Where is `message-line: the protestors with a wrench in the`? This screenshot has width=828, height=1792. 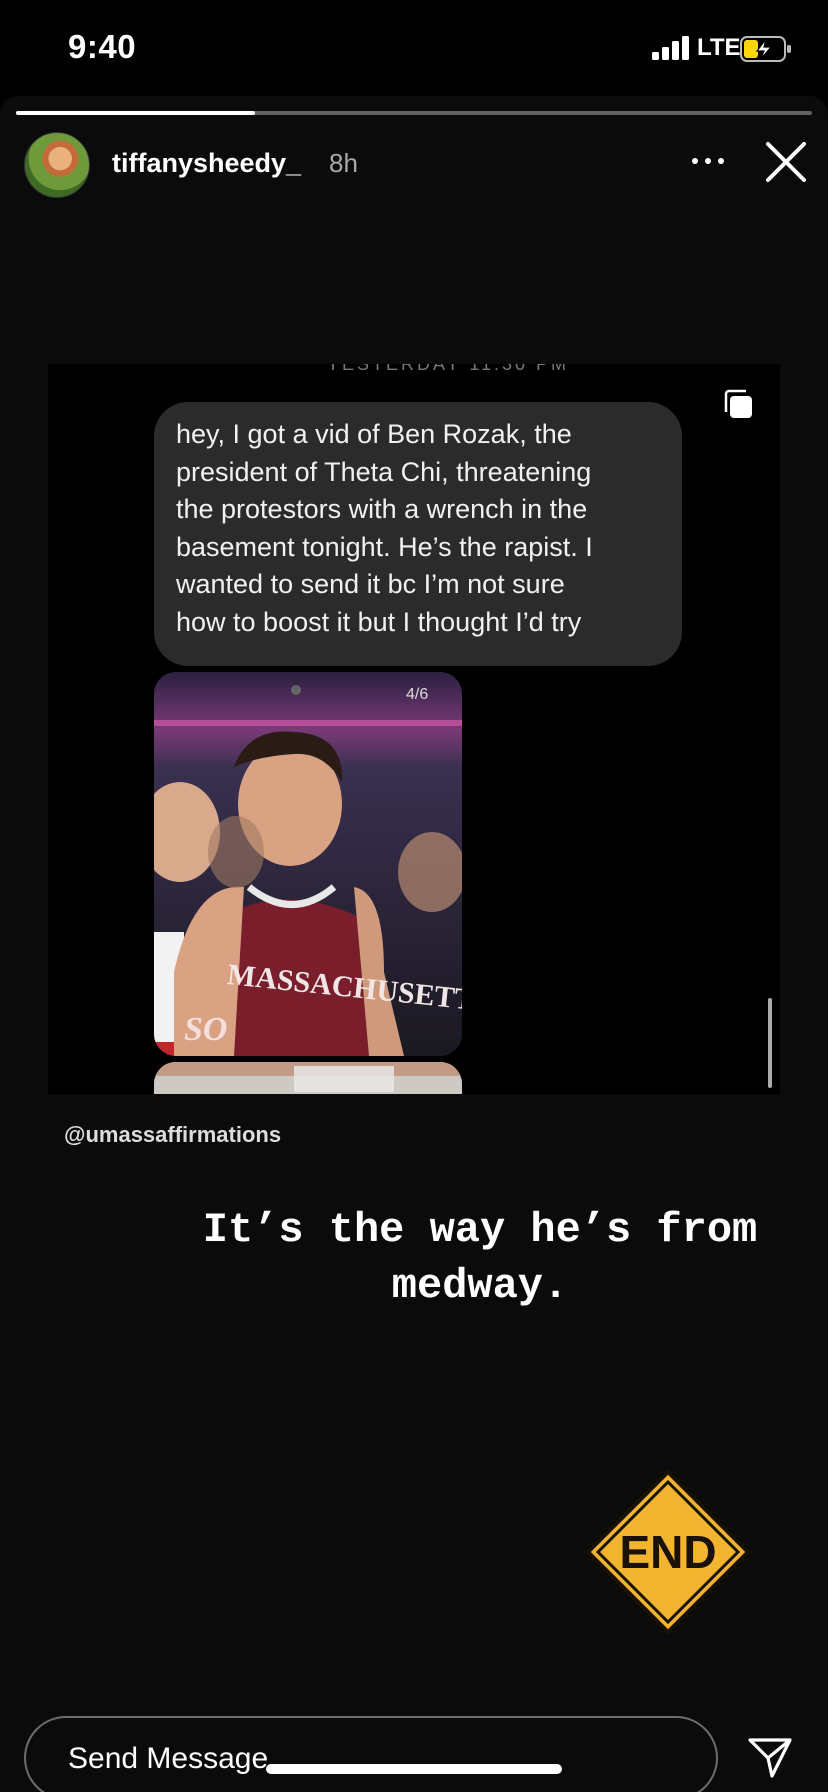
message-line: the protestors with a wrench in the is located at coordinates (382, 509).